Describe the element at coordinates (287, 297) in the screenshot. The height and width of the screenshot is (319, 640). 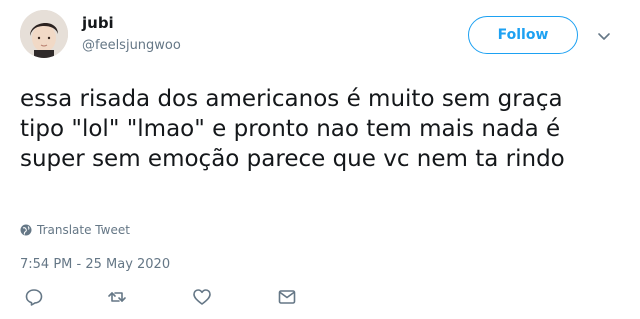
I see `envelope-icon` at that location.